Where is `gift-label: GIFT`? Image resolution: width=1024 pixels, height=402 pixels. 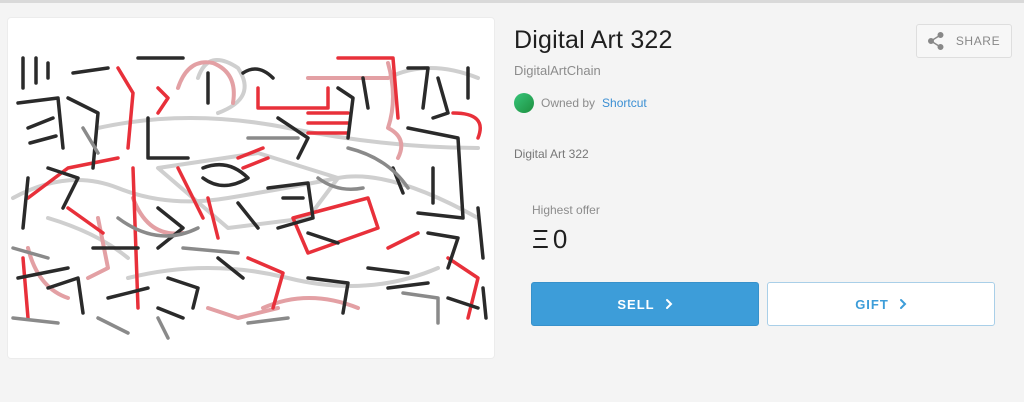 gift-label: GIFT is located at coordinates (872, 304).